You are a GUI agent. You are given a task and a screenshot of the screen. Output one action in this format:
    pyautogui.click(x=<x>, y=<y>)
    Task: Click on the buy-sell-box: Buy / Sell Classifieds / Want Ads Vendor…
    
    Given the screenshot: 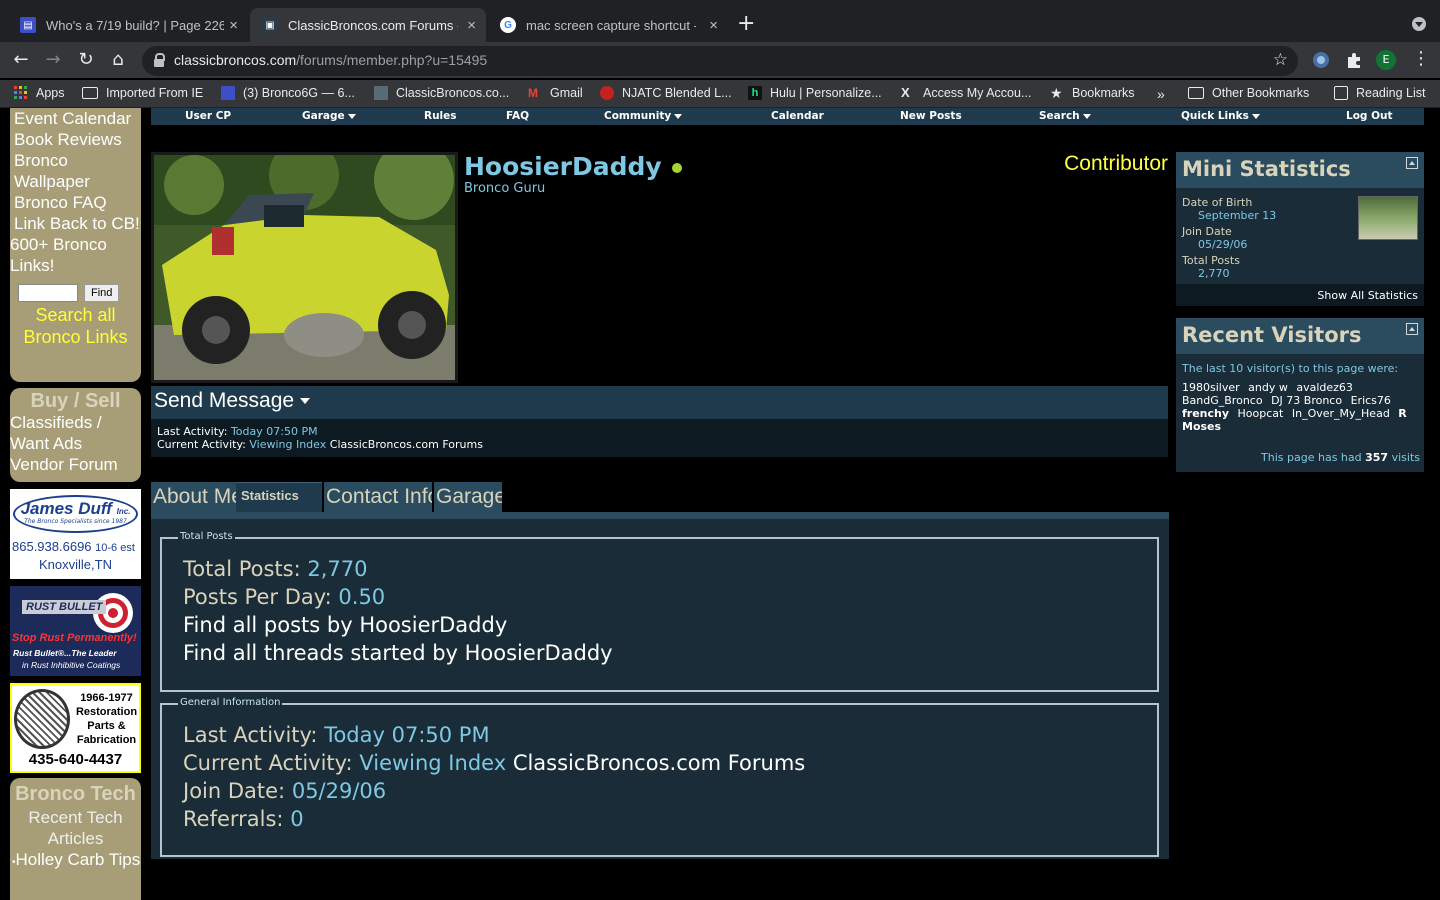 What is the action you would take?
    pyautogui.click(x=75, y=435)
    